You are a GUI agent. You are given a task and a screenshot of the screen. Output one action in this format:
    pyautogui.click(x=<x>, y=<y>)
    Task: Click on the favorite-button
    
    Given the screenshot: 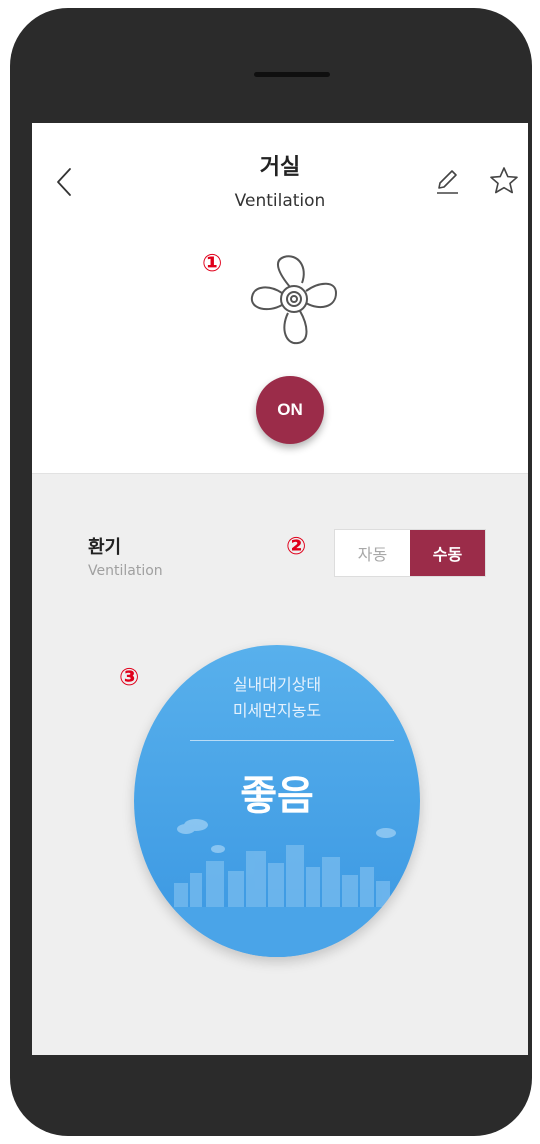 What is the action you would take?
    pyautogui.click(x=504, y=181)
    